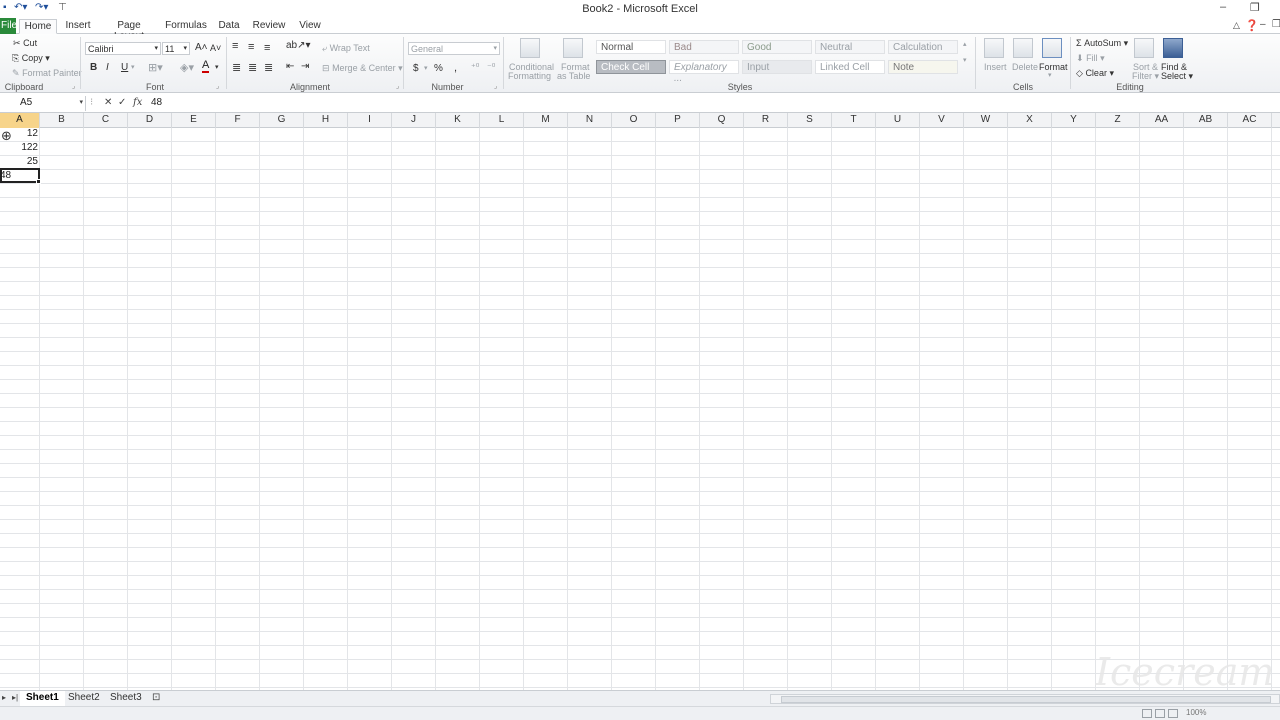 The image size is (1280, 720). What do you see at coordinates (1255, 7) in the screenshot?
I see `restore-icon: ❐` at bounding box center [1255, 7].